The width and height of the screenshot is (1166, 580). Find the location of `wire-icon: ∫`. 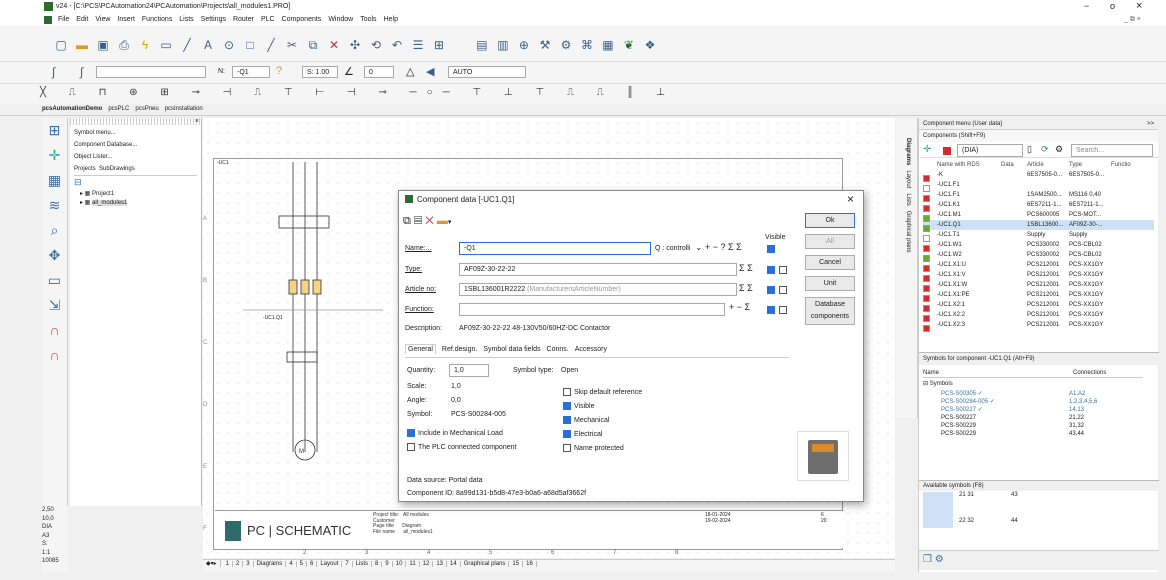

wire-icon: ∫ is located at coordinates (53, 72).